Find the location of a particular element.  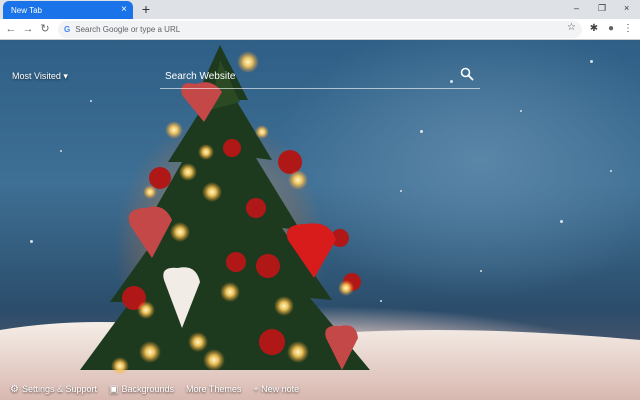

new-tab-button: + is located at coordinates (146, 9).